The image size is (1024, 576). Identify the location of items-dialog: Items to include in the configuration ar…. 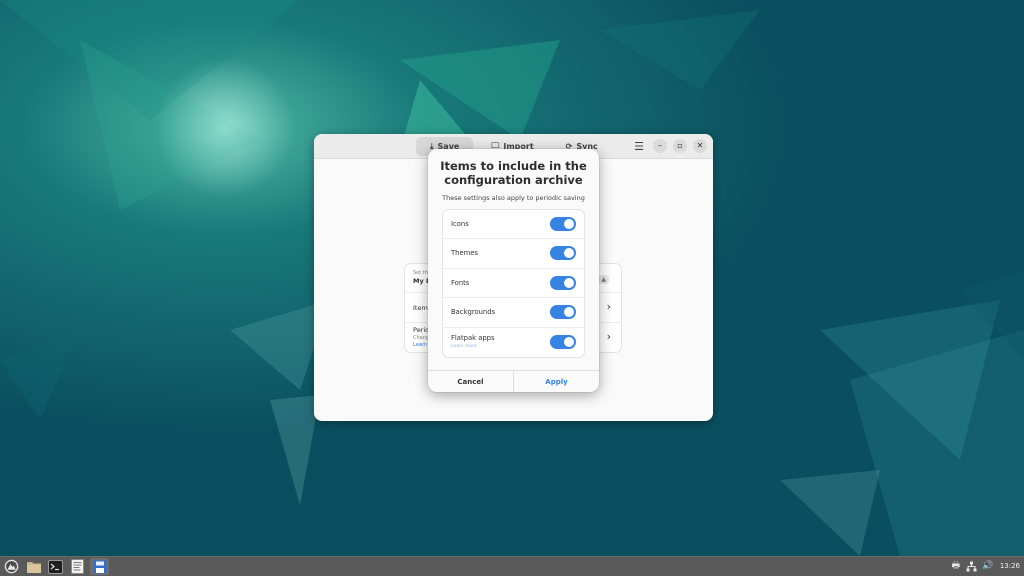
(513, 270).